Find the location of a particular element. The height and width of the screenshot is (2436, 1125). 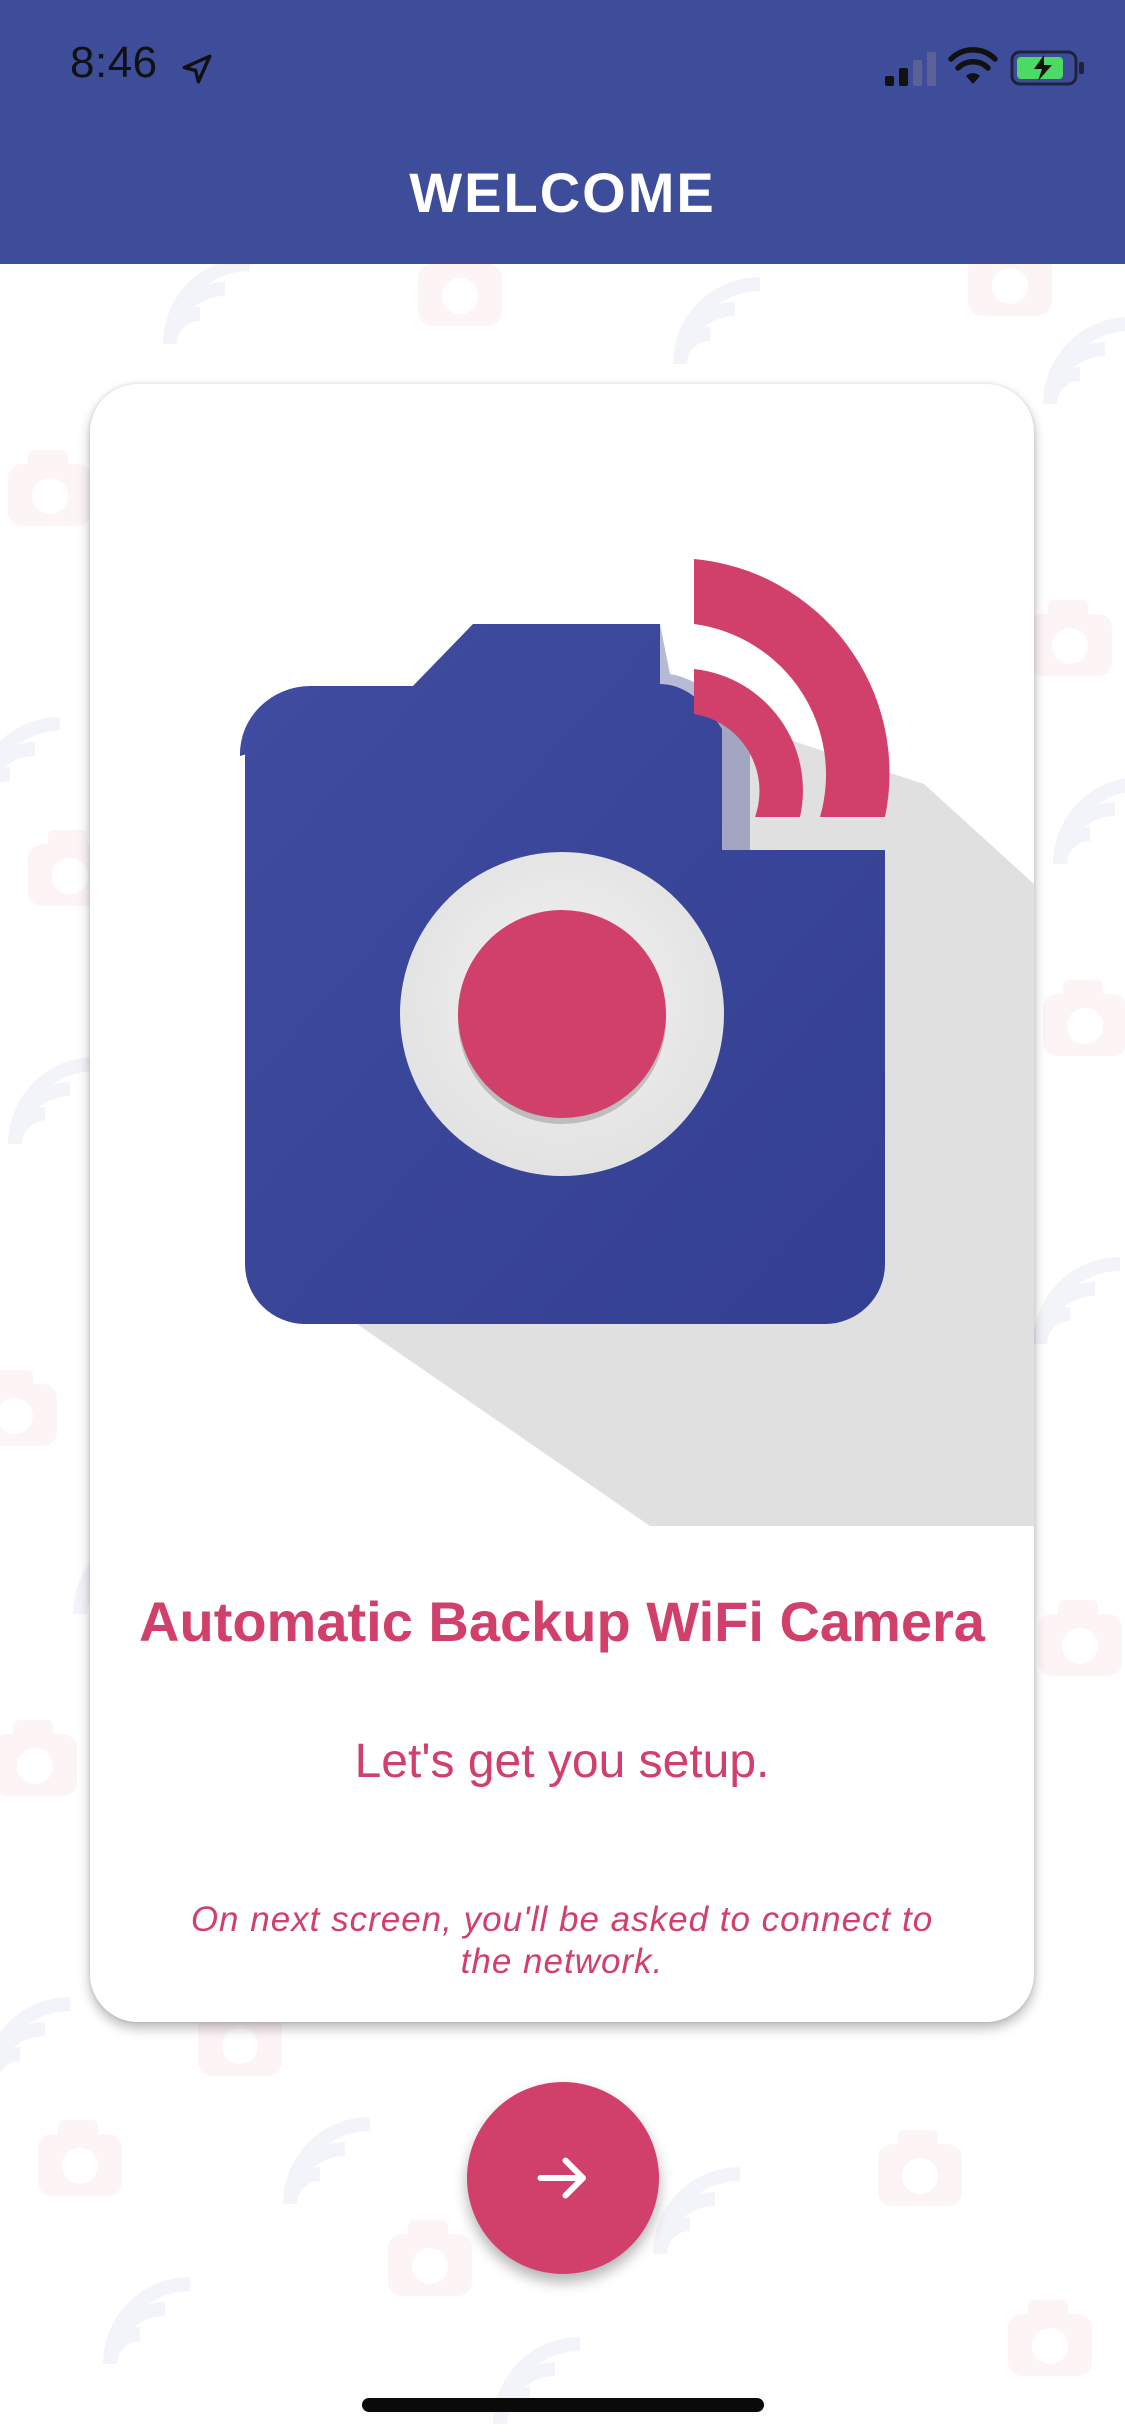

next-button is located at coordinates (563, 2178).